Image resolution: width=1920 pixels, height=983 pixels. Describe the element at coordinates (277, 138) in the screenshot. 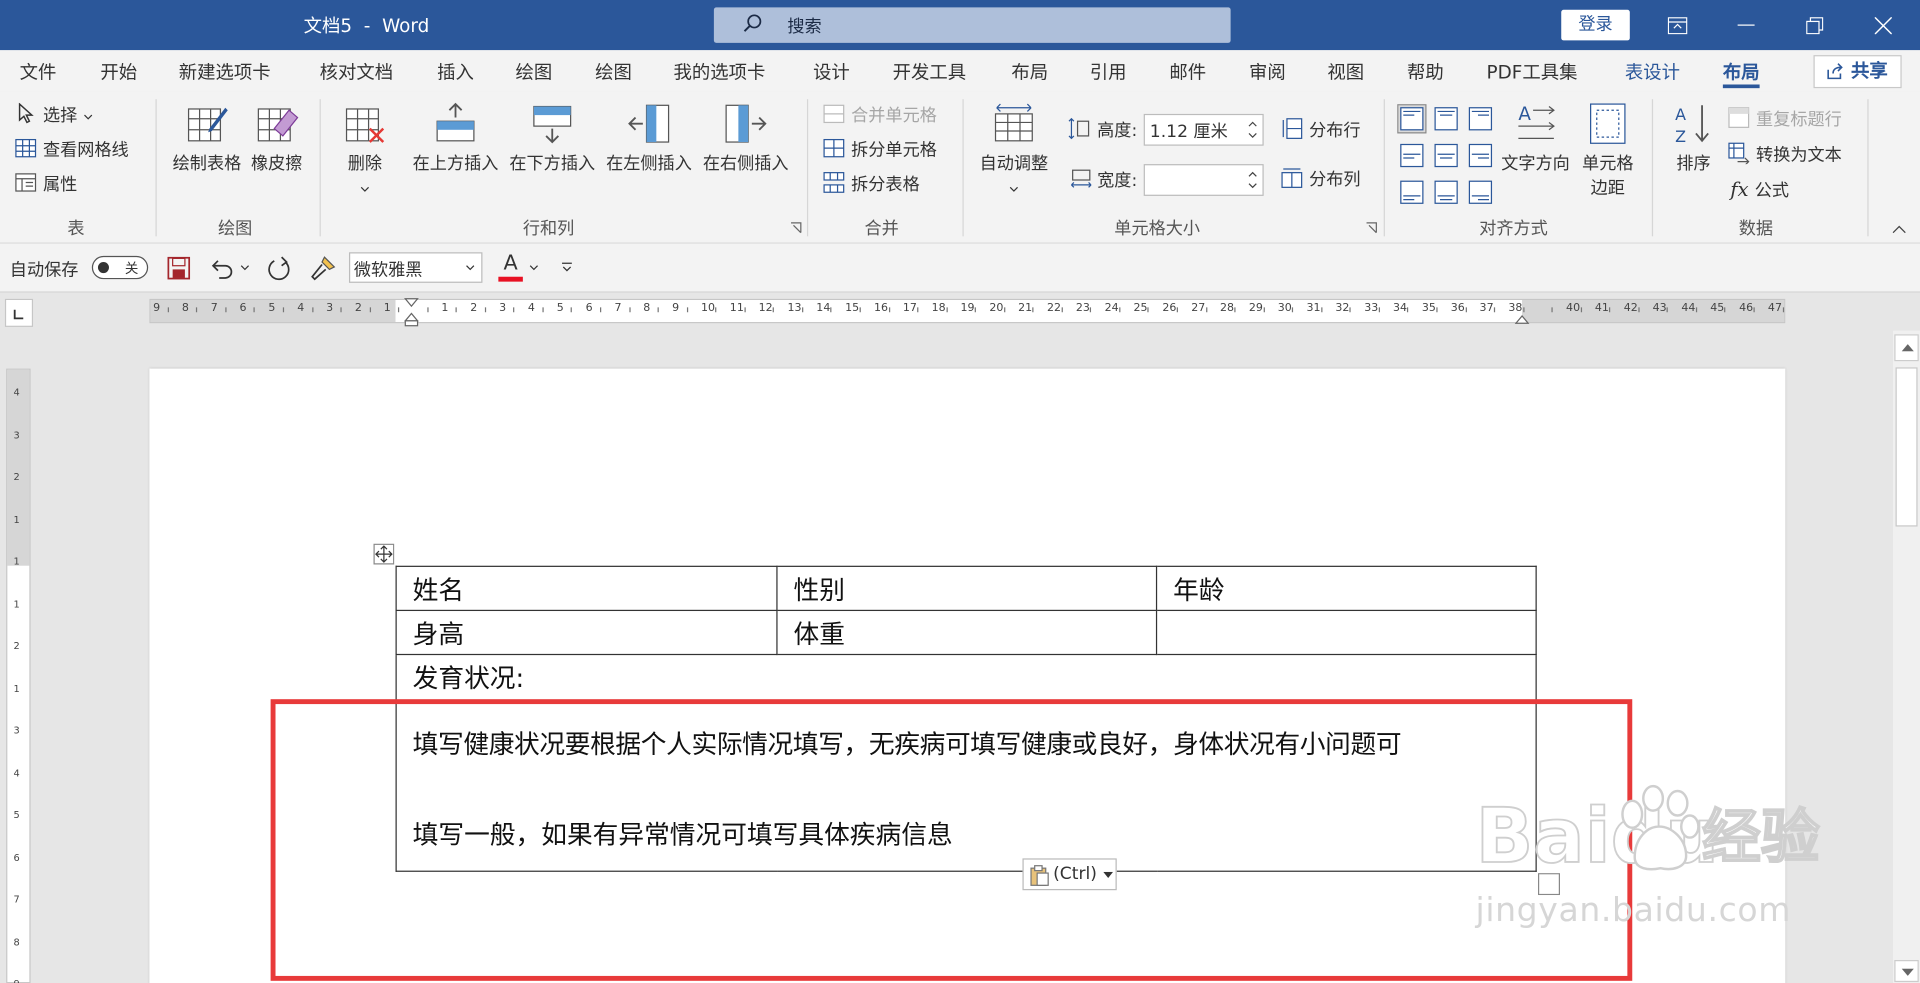

I see `eraser-button: 橡皮擦` at that location.